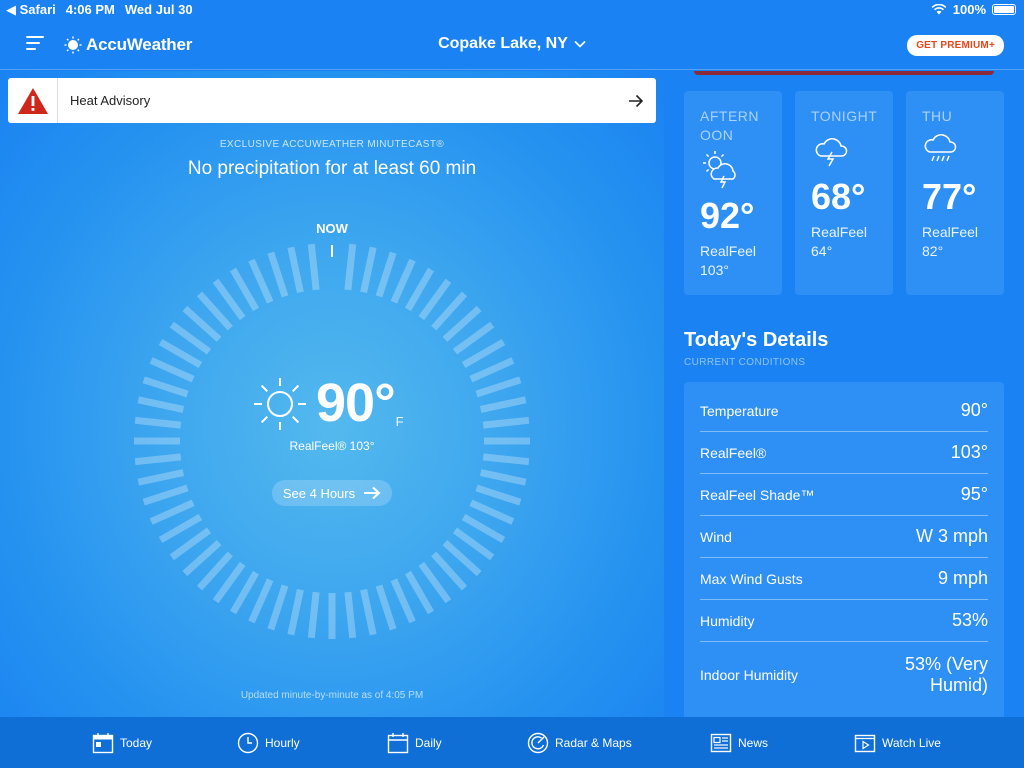 This screenshot has width=1024, height=768. Describe the element at coordinates (32, 100) in the screenshot. I see `warning-icon` at that location.